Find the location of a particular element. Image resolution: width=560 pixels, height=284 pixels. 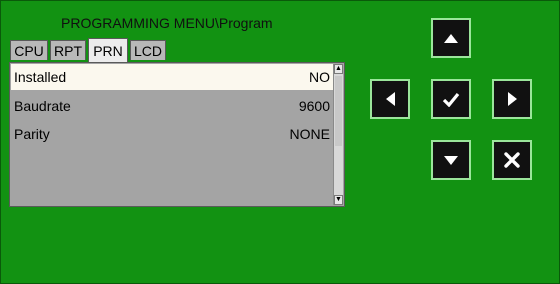

list-item-value: NONE is located at coordinates (309, 134).